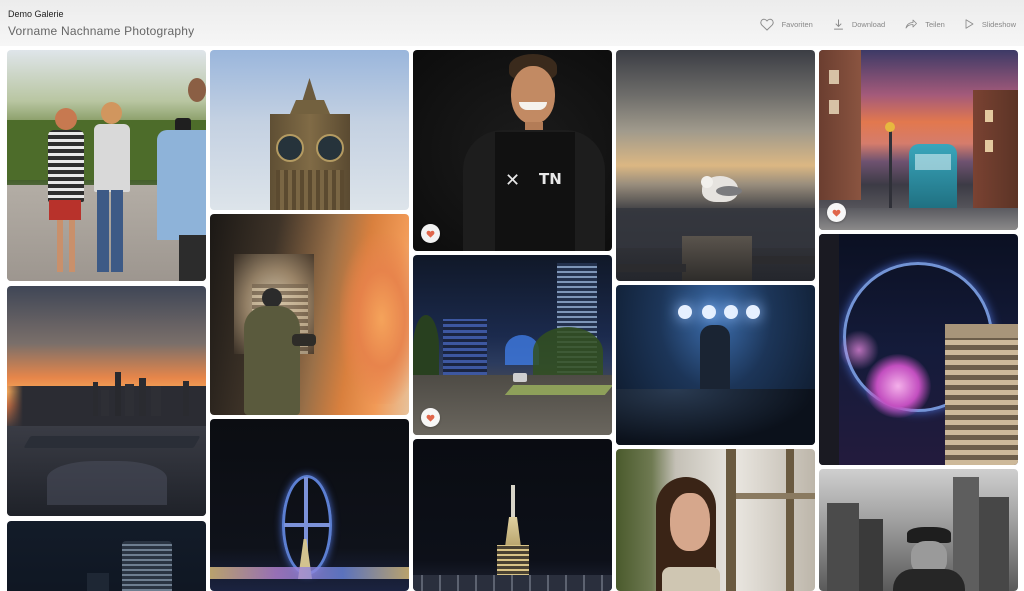  What do you see at coordinates (512, 150) in the screenshot?
I see `photo-tile: ✕ TN` at bounding box center [512, 150].